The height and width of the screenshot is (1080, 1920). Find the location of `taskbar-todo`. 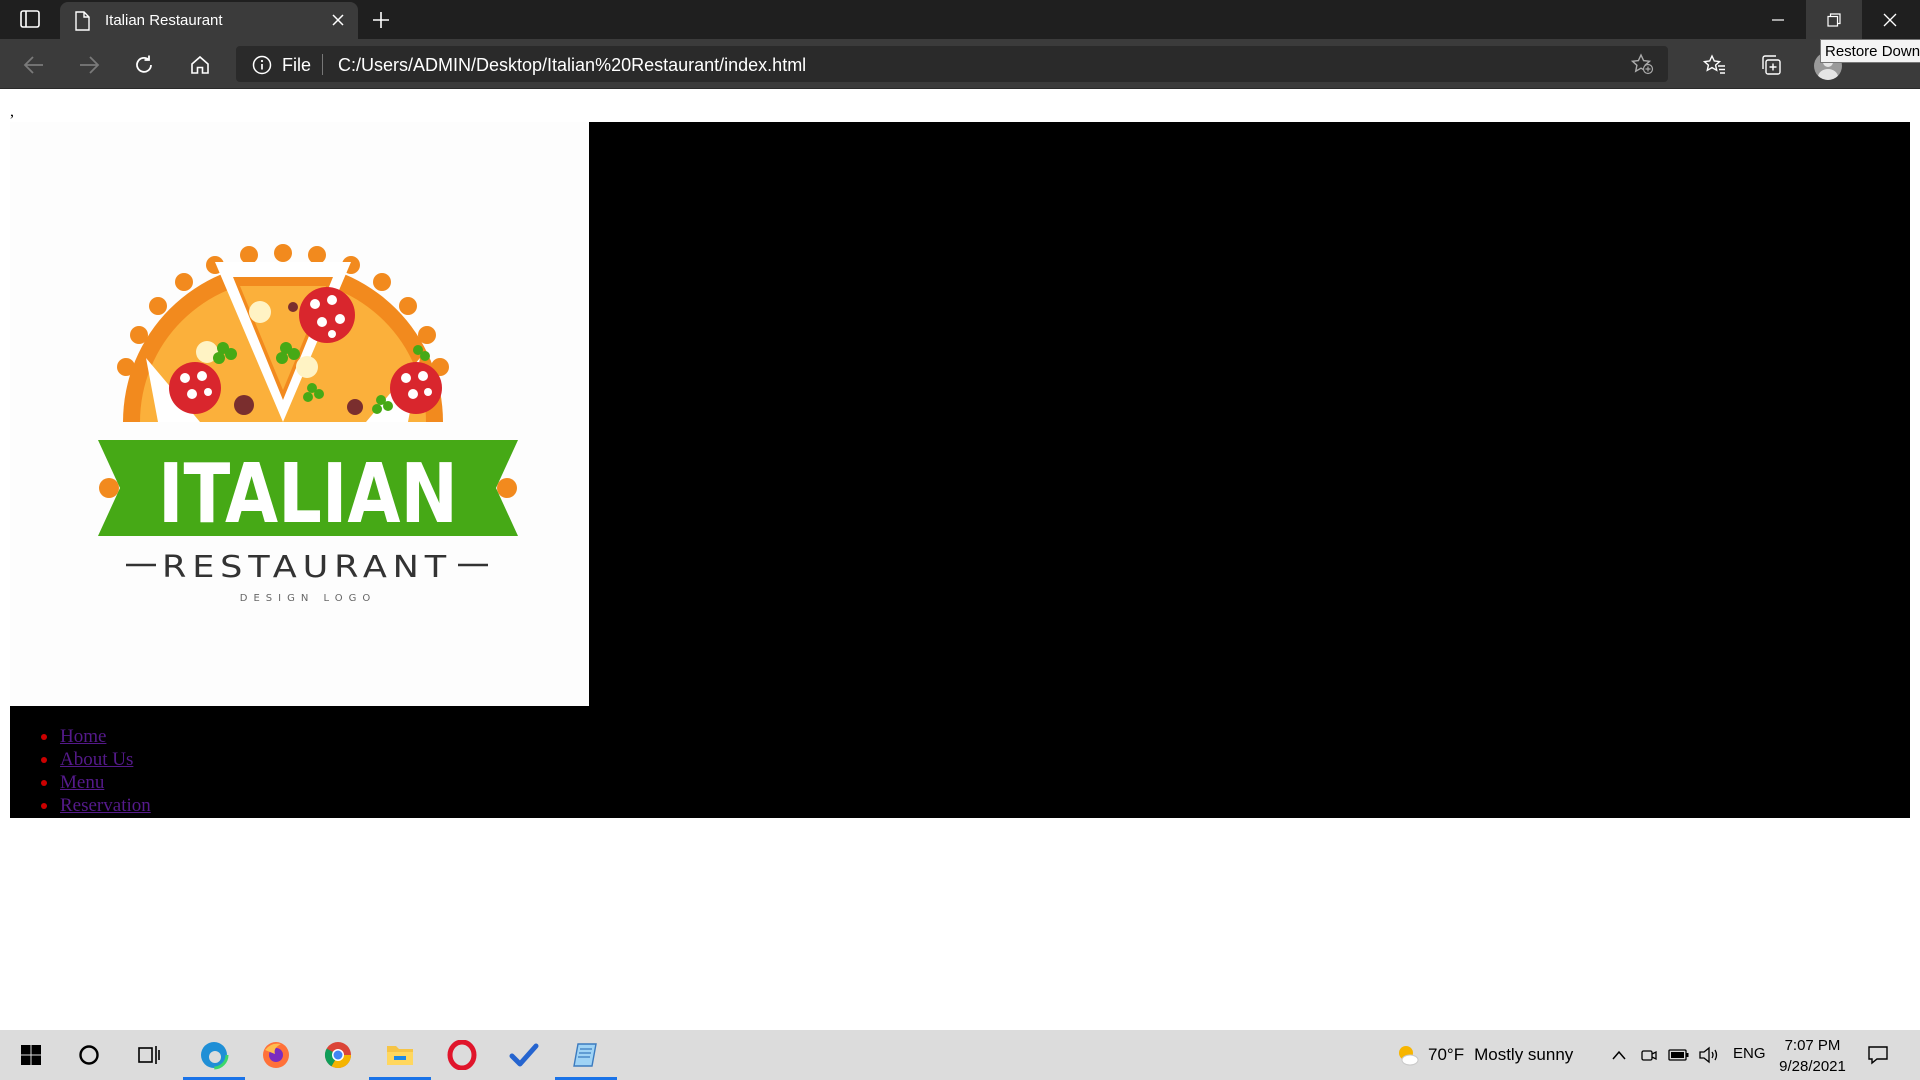

taskbar-todo is located at coordinates (524, 1055).